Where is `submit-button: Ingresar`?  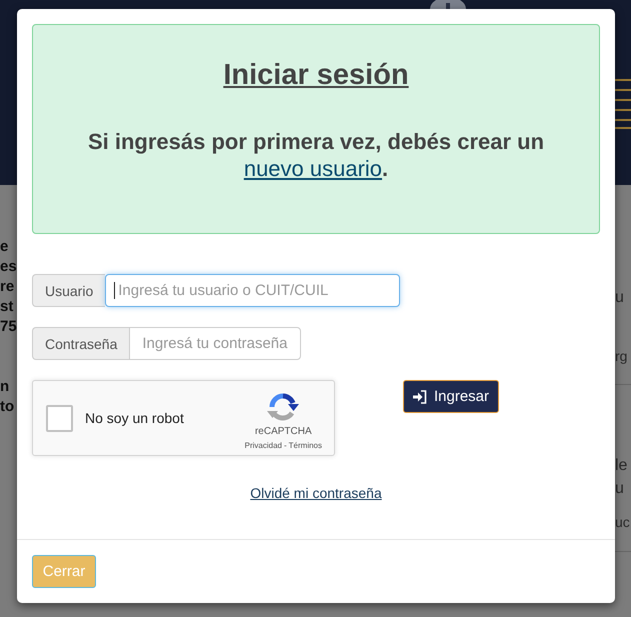
submit-button: Ingresar is located at coordinates (451, 396).